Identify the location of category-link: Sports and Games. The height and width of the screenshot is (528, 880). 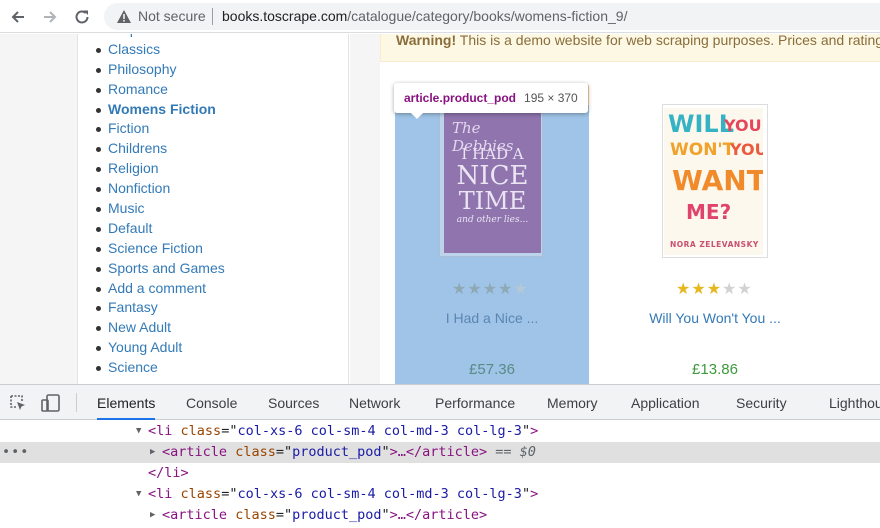
(160, 269).